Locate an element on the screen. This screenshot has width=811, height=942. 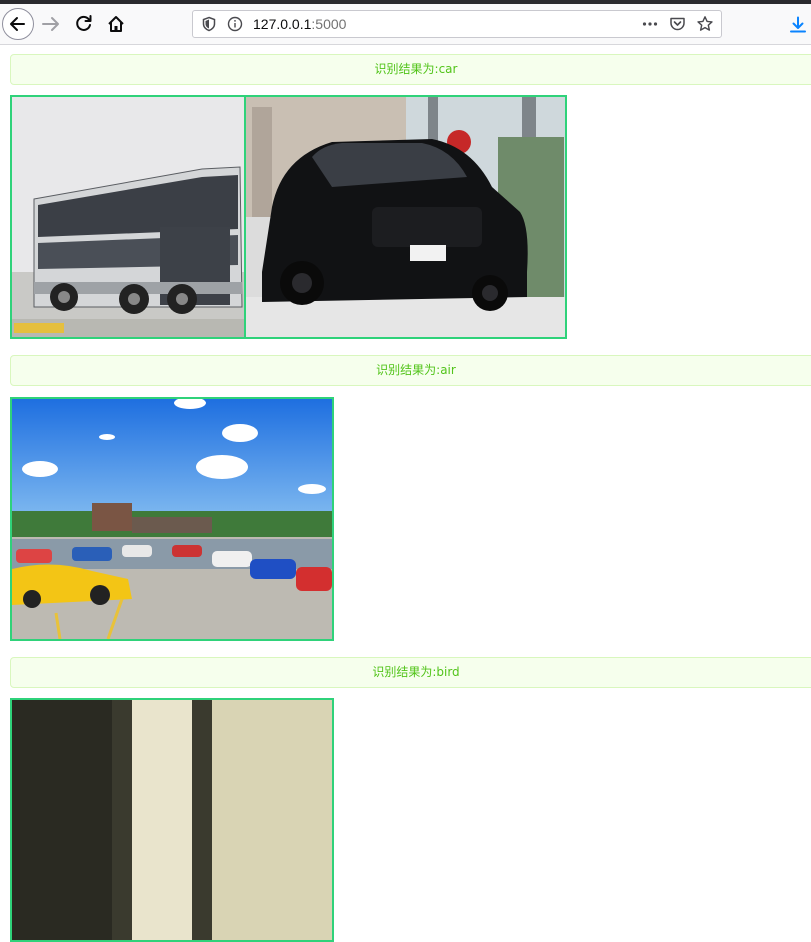
forward-arrow-icon is located at coordinates (50, 24).